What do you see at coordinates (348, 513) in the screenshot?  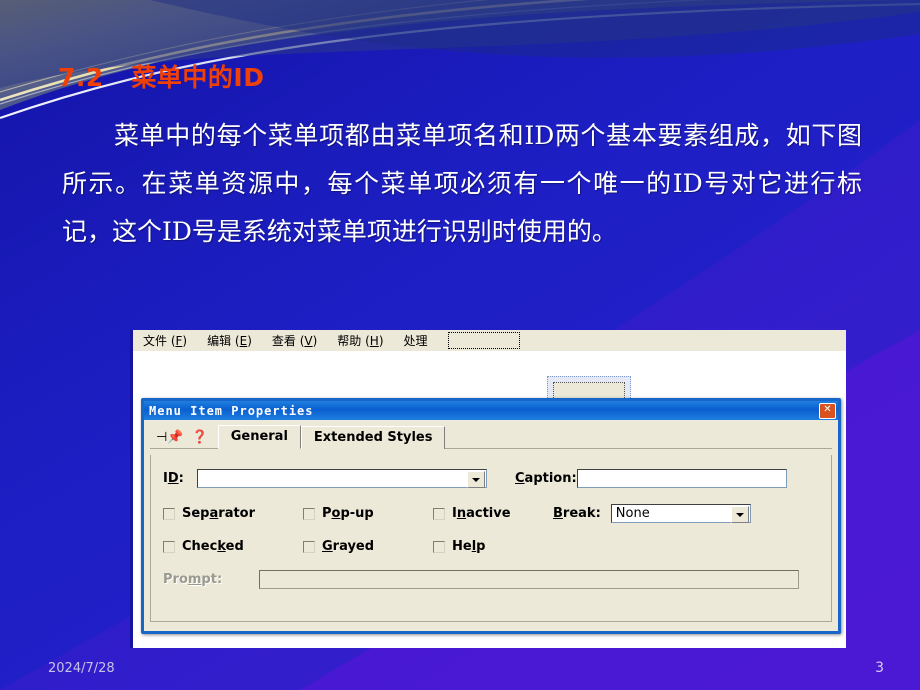 I see `checkbox-popup-label: Pop-up` at bounding box center [348, 513].